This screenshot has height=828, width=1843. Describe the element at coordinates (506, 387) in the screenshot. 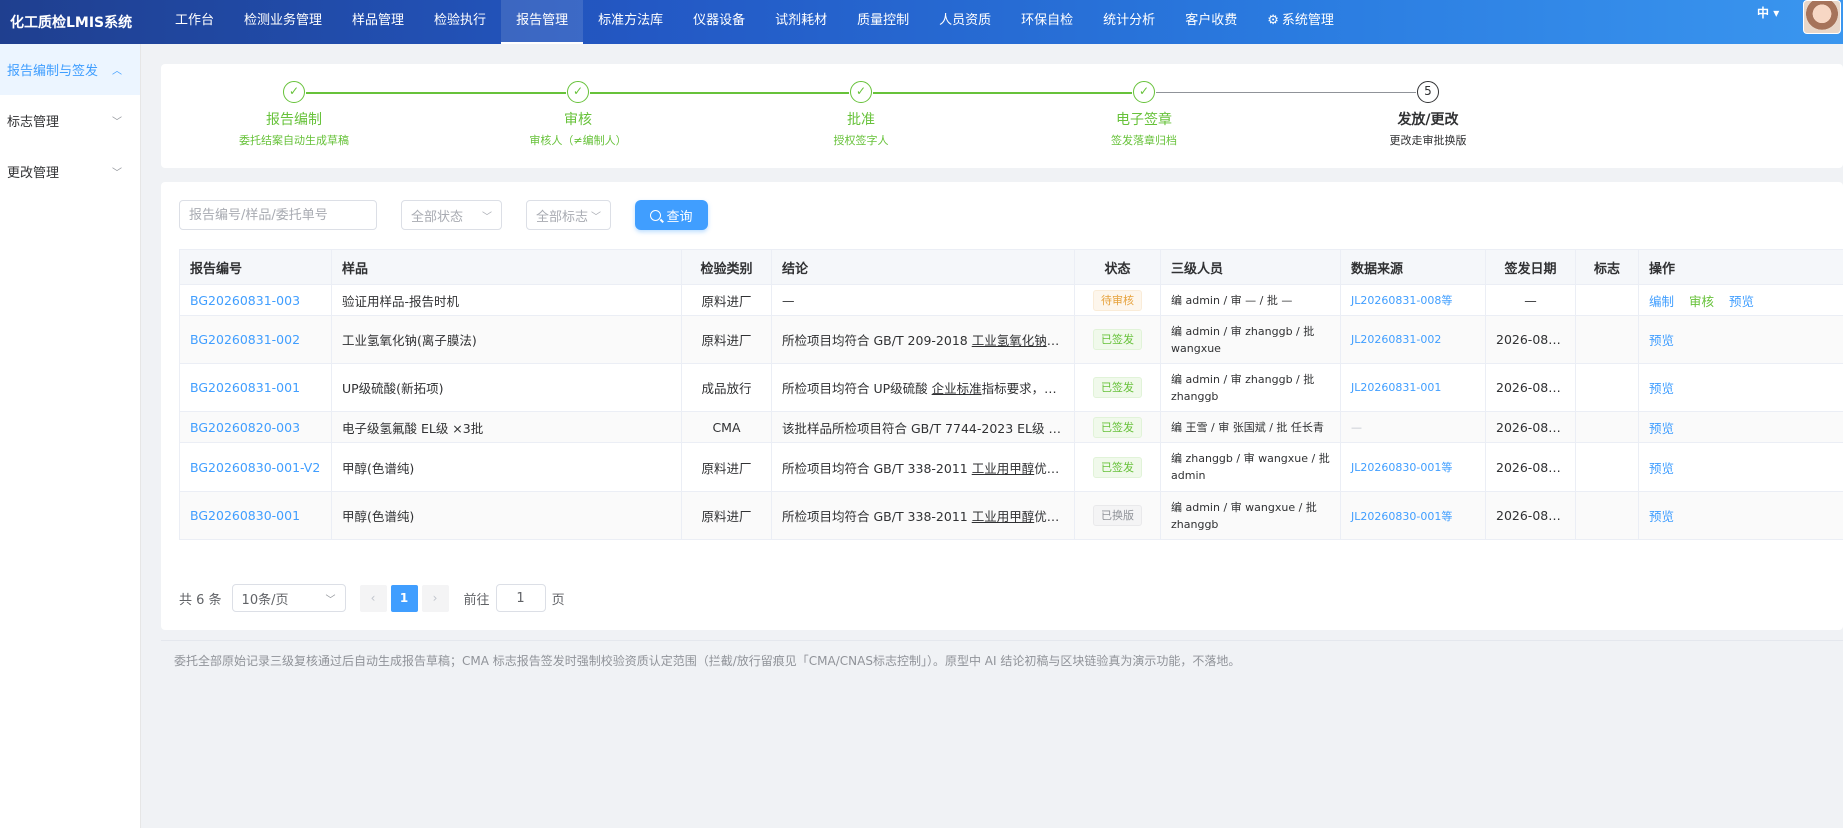

I see `sample-cell: UP级硫酸(新拓项)` at that location.